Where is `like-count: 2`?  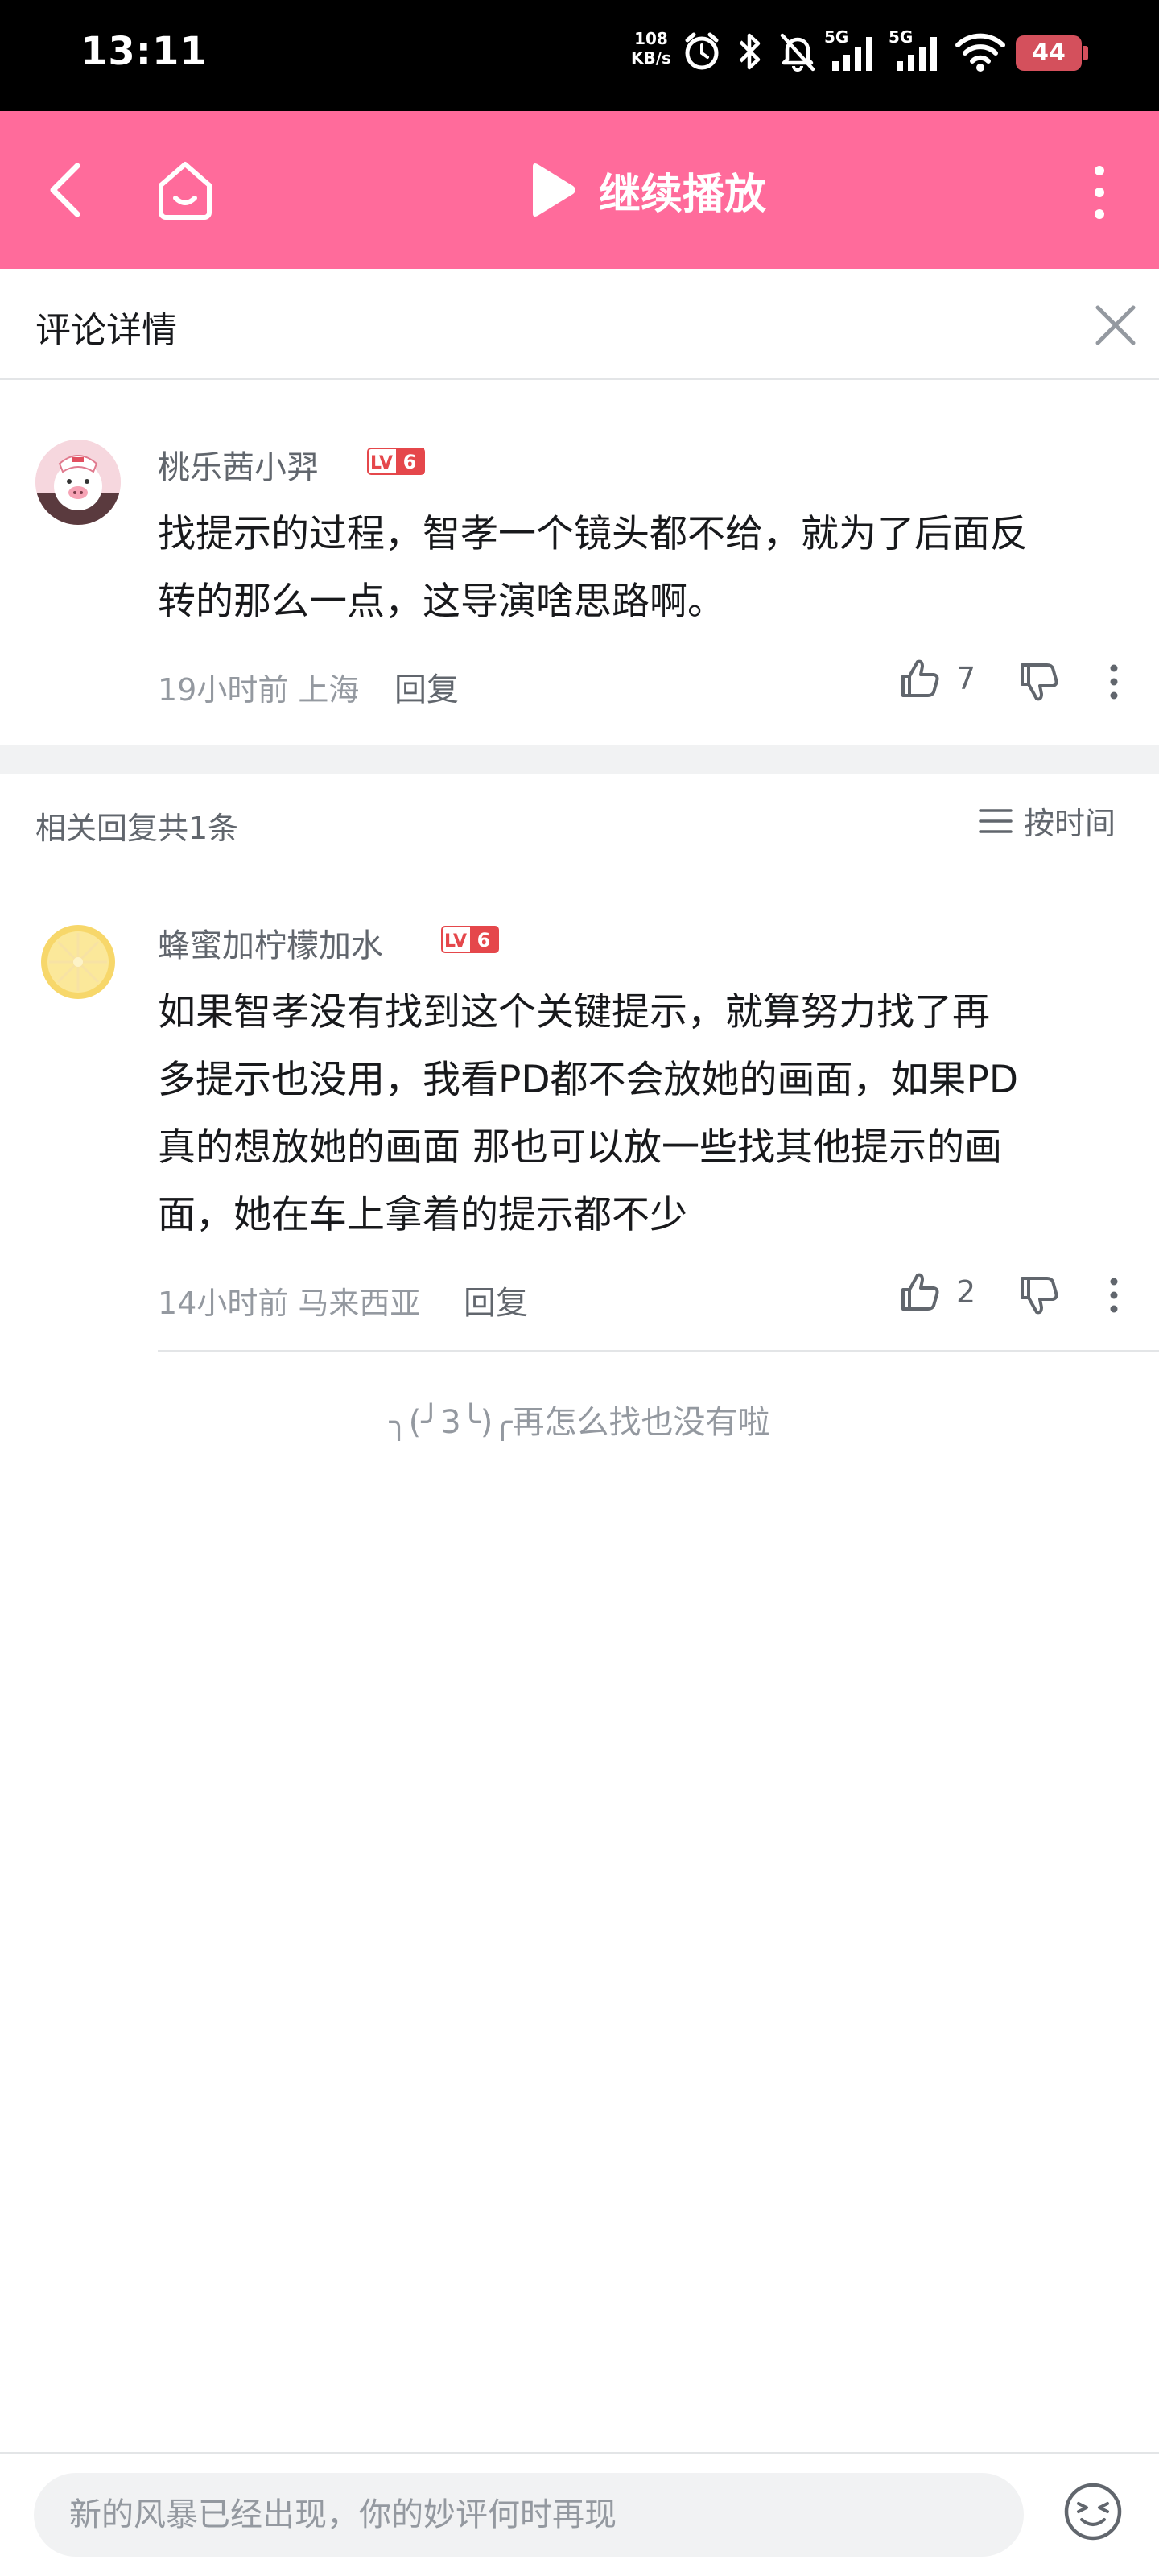
like-count: 2 is located at coordinates (966, 1292).